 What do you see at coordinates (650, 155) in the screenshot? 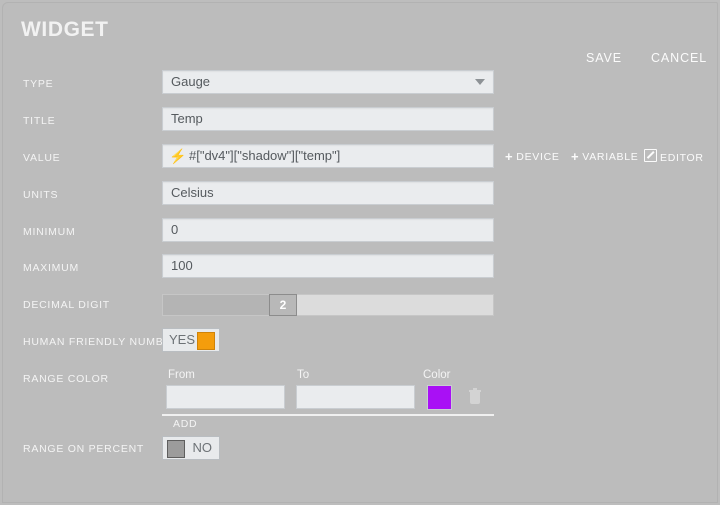
I see `pencil-square-icon` at bounding box center [650, 155].